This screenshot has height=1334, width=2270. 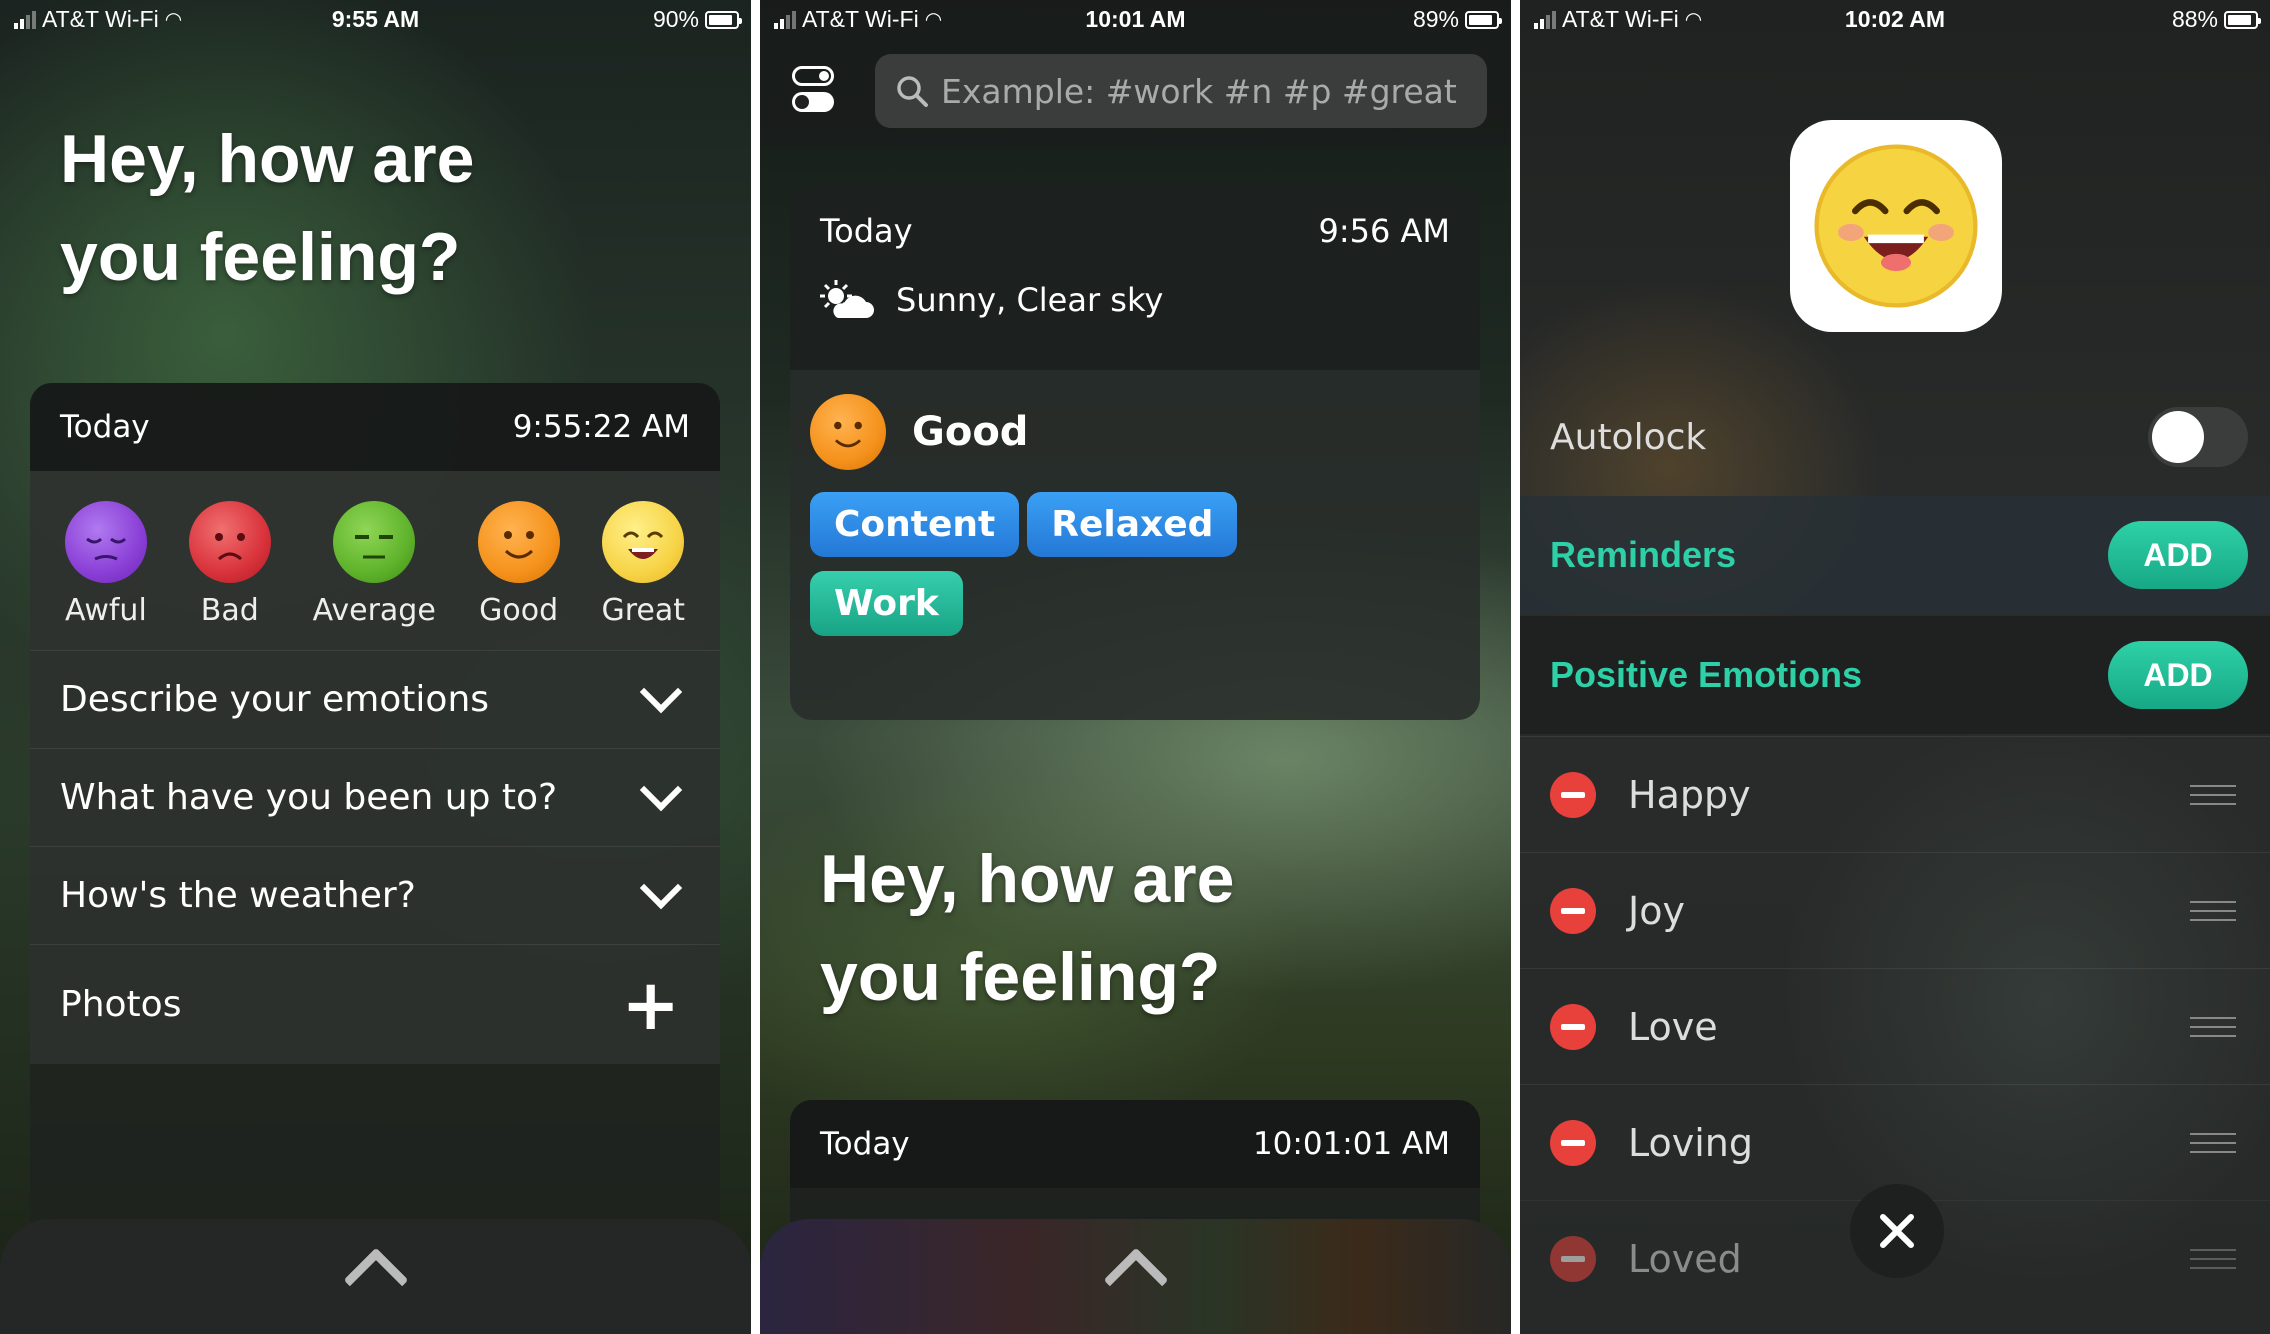 I want to click on entry-time: 9:56 AM, so click(x=1384, y=231).